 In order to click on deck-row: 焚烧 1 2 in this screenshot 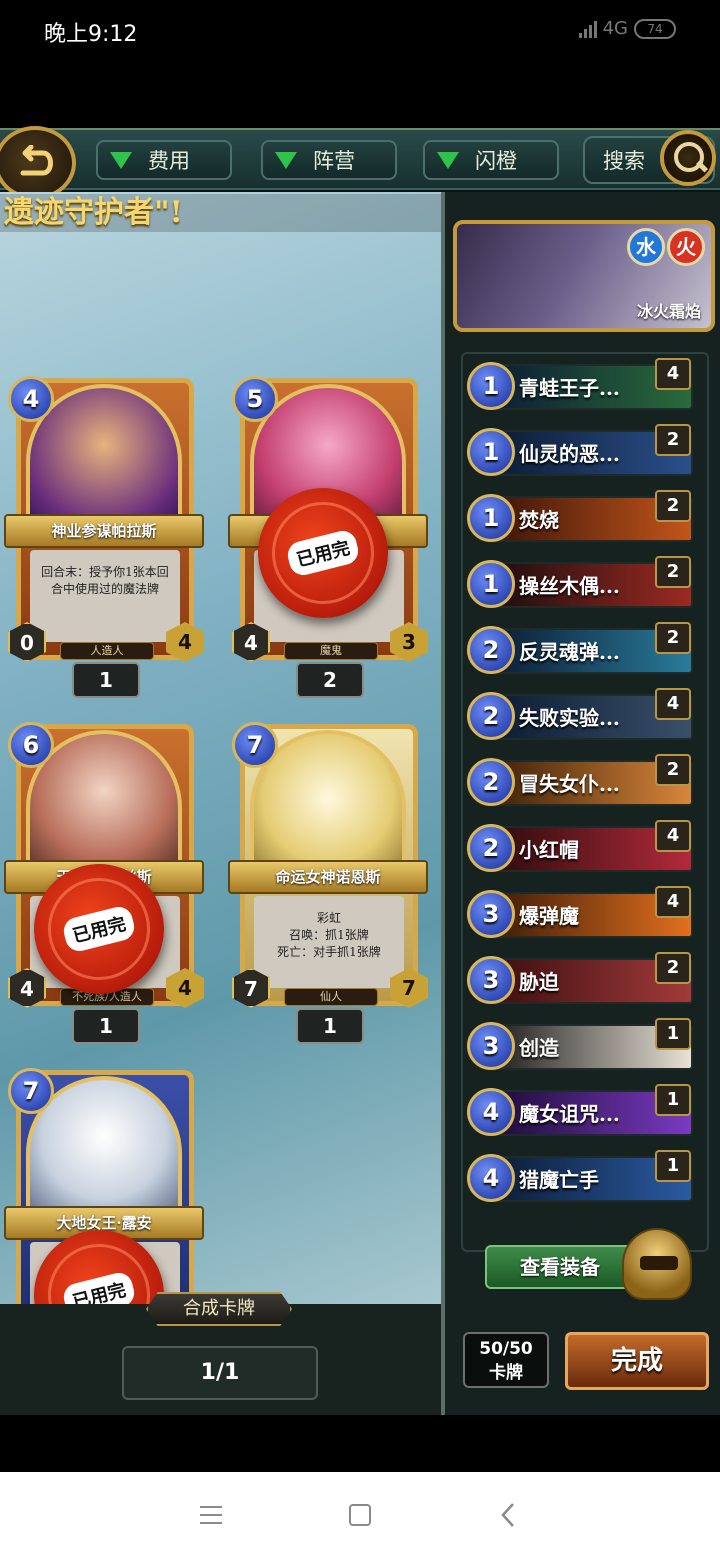, I will do `click(581, 519)`.